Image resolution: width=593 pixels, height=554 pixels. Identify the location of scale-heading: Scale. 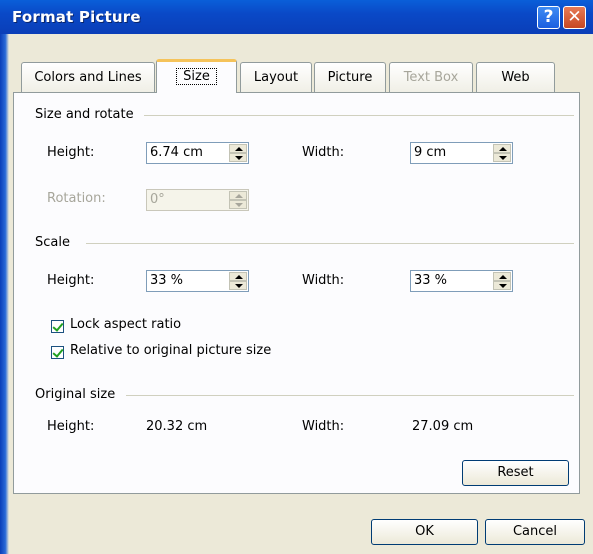
(52, 242).